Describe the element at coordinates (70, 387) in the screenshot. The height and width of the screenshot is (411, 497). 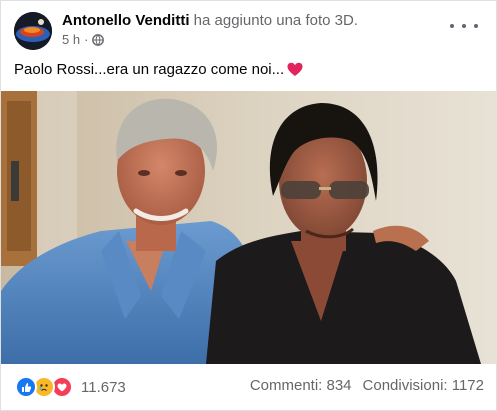
I see `reactions-summary: 11.673` at that location.